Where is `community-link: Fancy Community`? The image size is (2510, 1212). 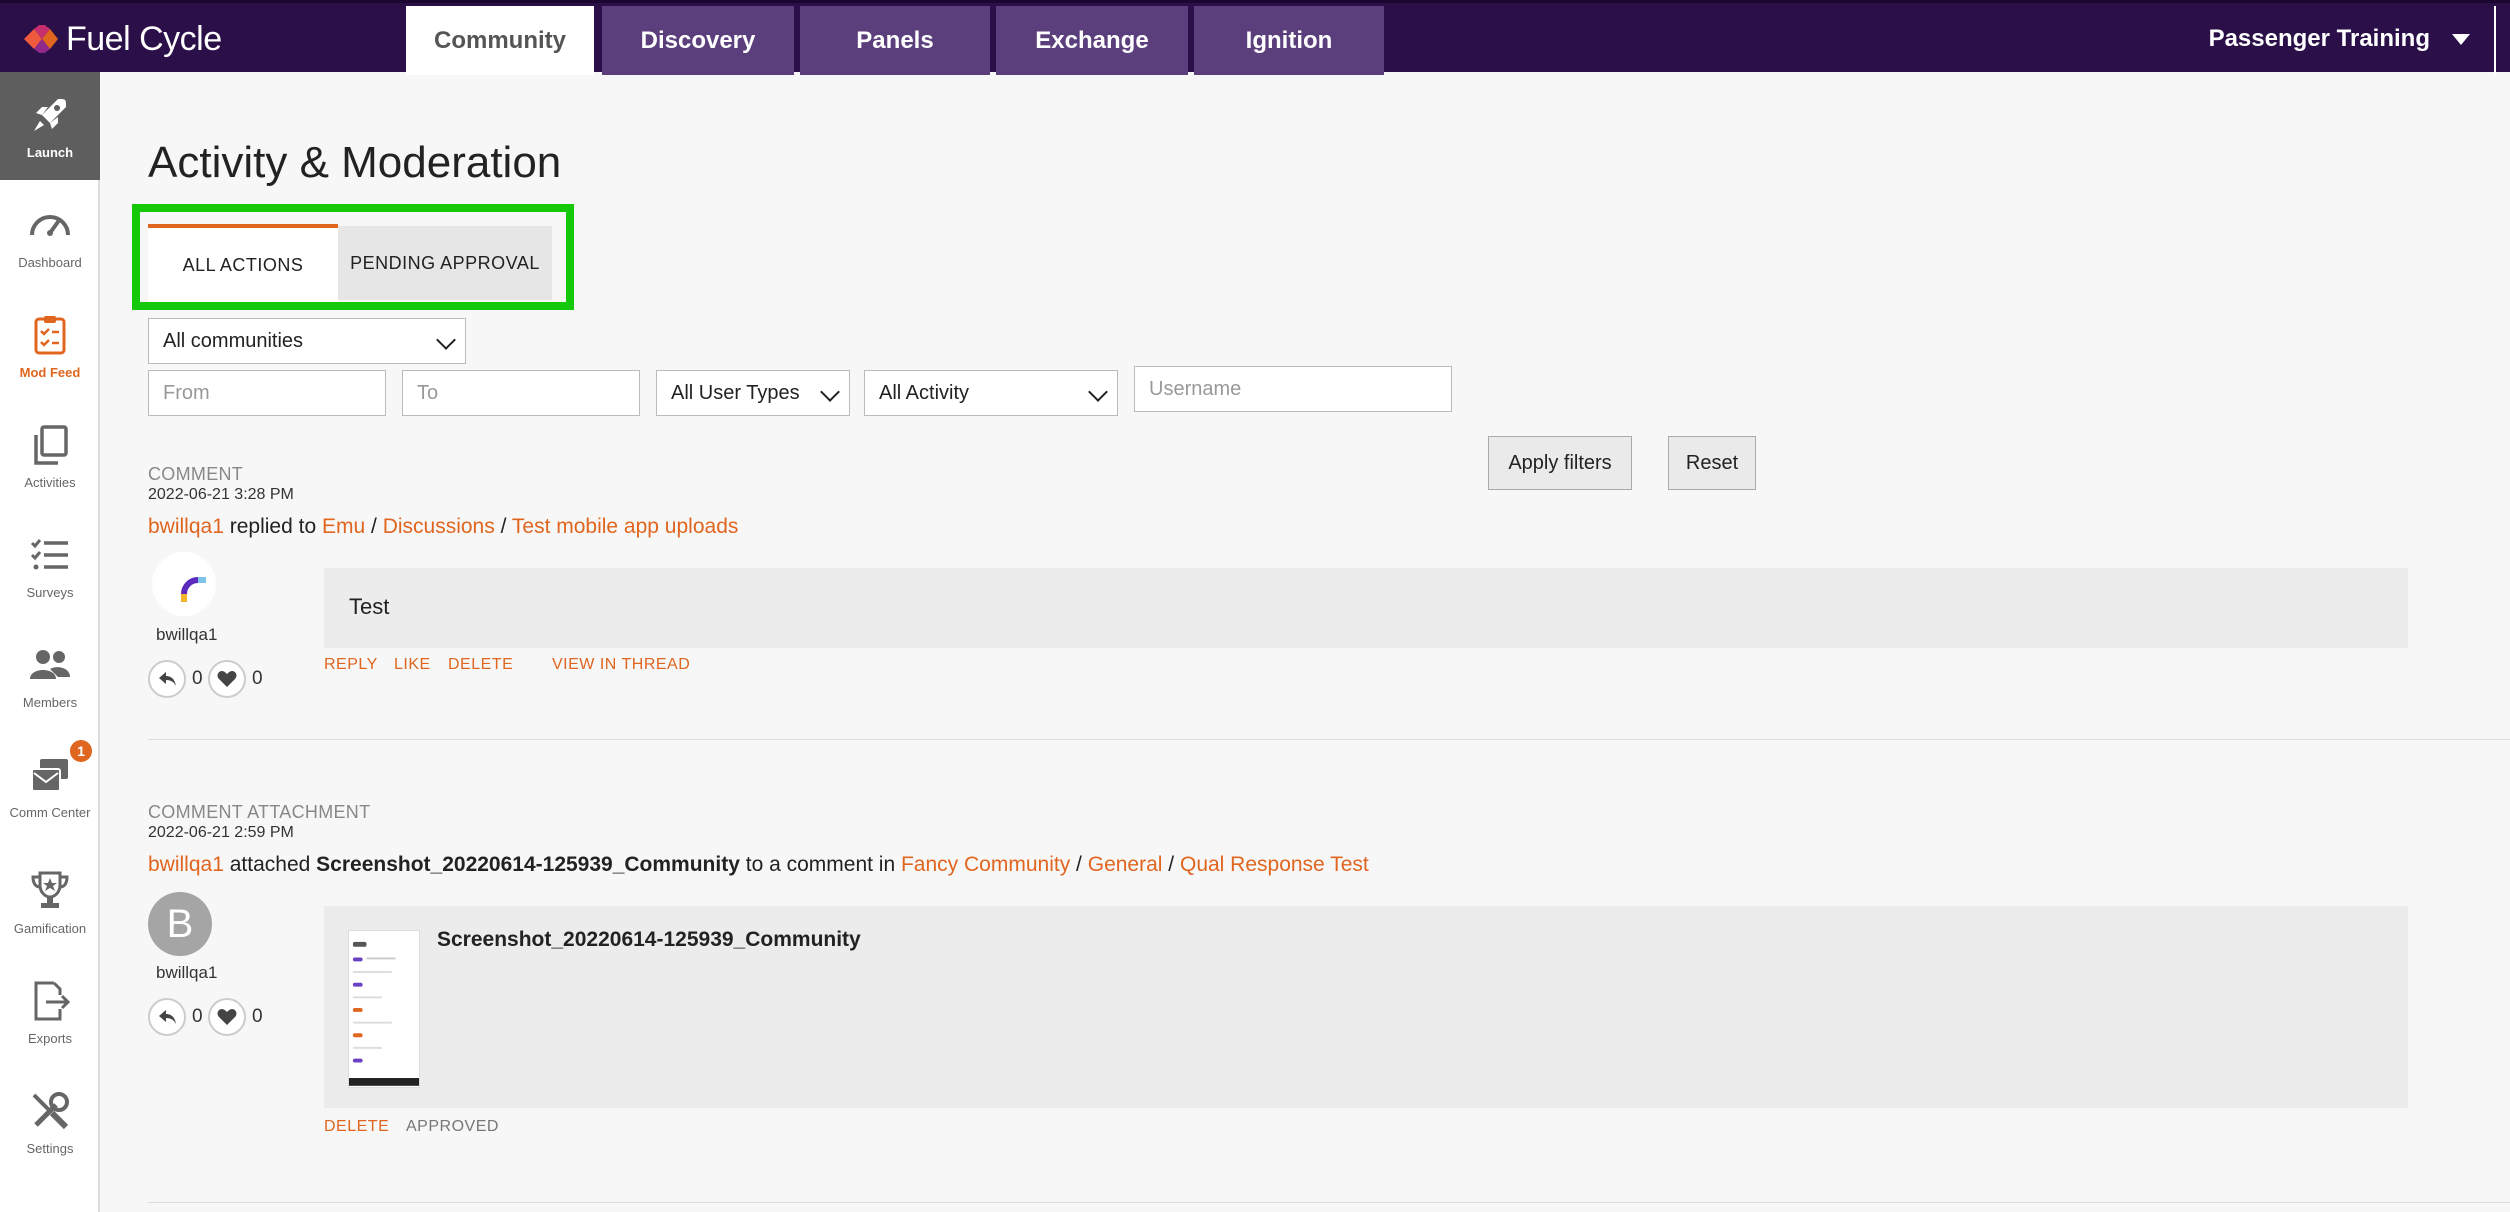 community-link: Fancy Community is located at coordinates (985, 864).